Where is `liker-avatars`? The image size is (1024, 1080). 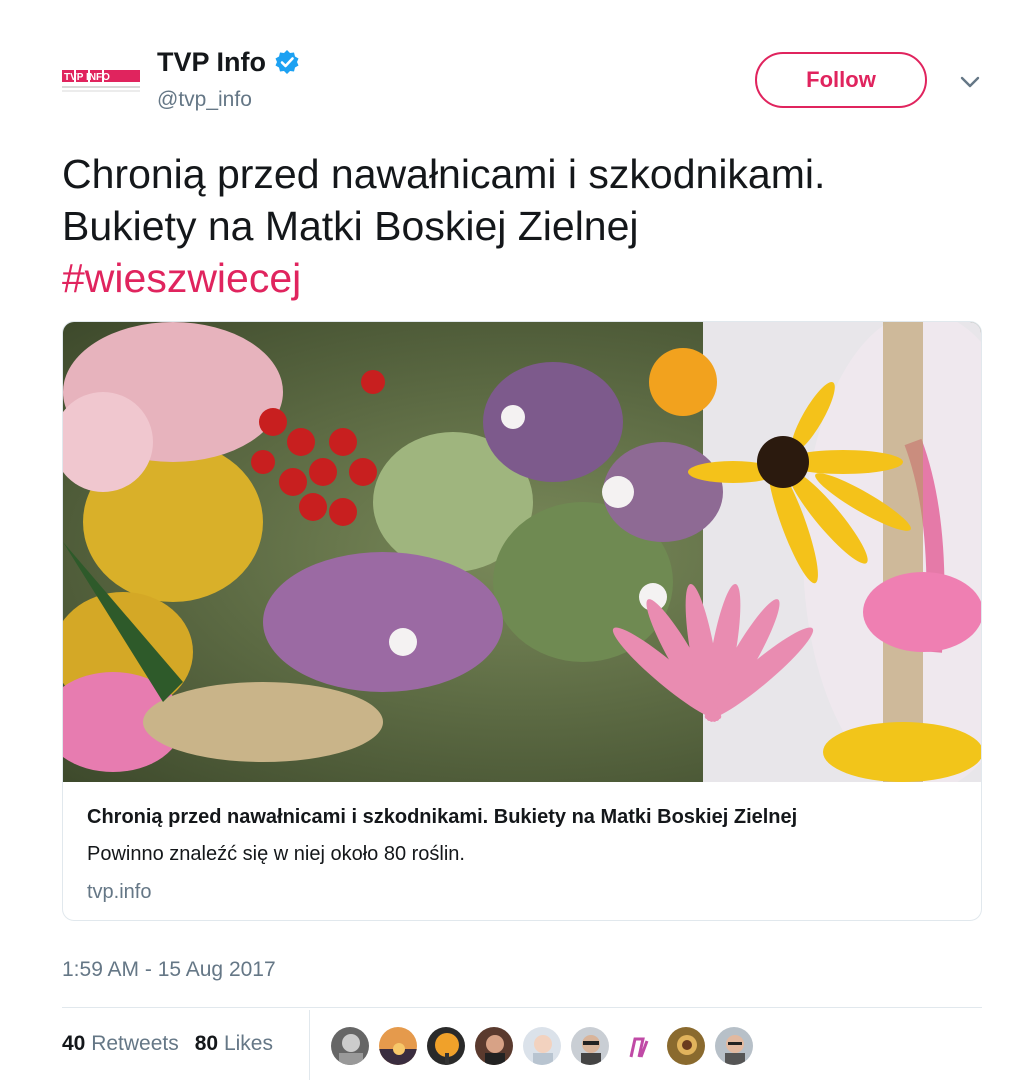
liker-avatars is located at coordinates (542, 1046).